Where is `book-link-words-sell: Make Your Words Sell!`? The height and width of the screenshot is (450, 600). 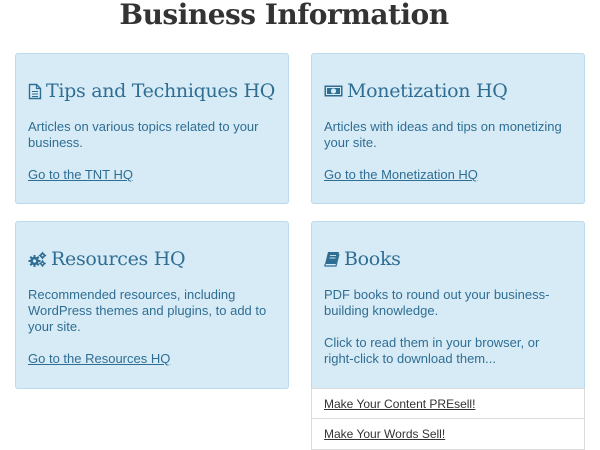 book-link-words-sell: Make Your Words Sell! is located at coordinates (384, 434).